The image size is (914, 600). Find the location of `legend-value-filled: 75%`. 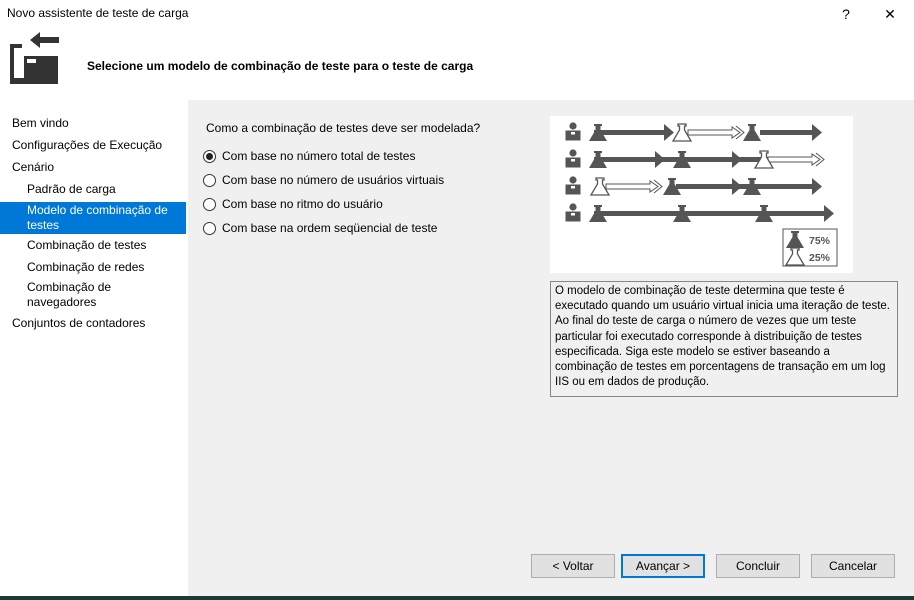

legend-value-filled: 75% is located at coordinates (820, 241).